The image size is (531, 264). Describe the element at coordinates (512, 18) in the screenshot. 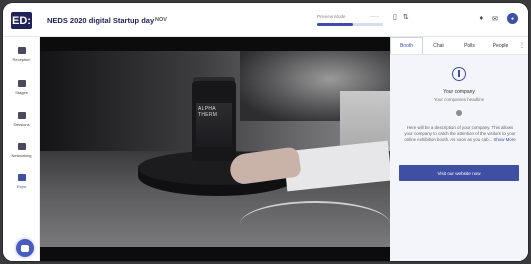

I see `avatar: ●` at that location.